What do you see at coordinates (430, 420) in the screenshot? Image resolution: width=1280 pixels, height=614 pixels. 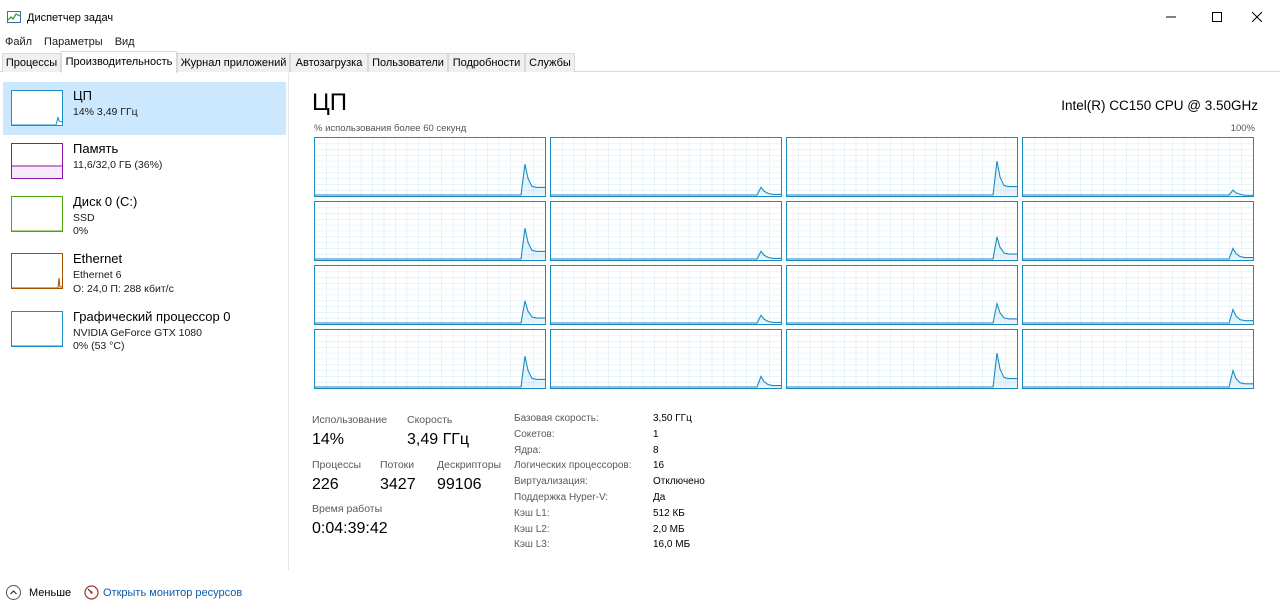 I see `speed-label: Скорость` at bounding box center [430, 420].